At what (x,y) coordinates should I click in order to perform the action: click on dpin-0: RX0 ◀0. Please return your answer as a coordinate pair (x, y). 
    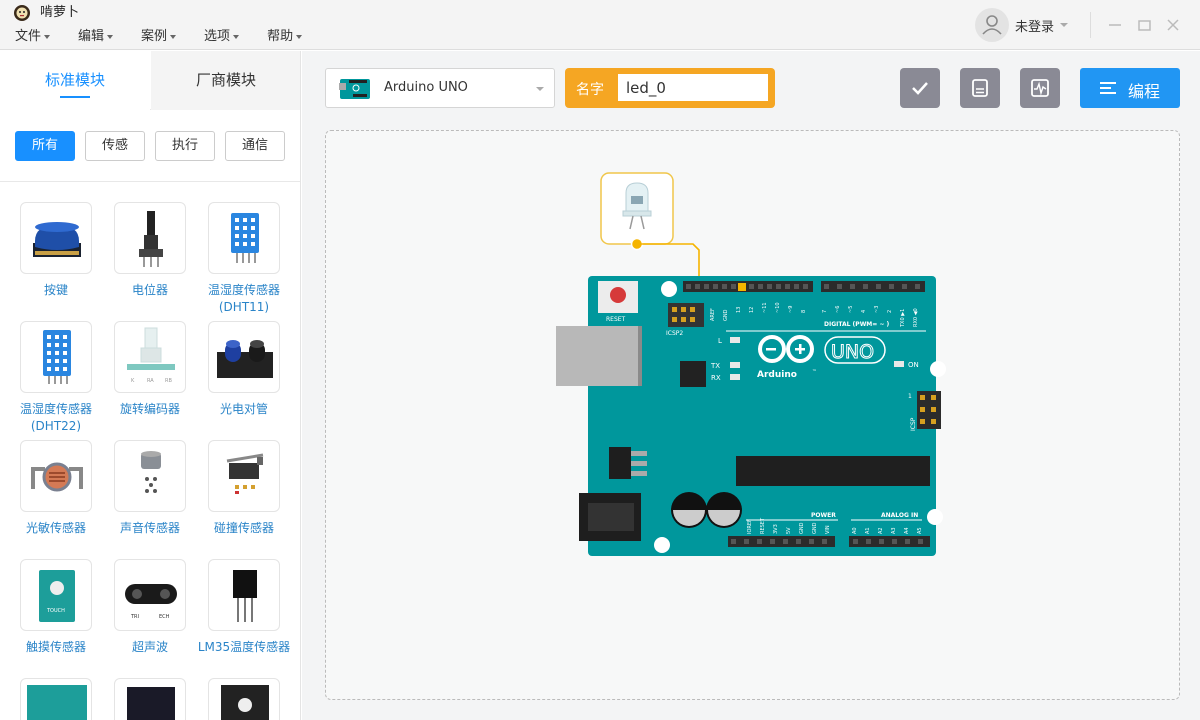
    Looking at the image, I should click on (916, 317).